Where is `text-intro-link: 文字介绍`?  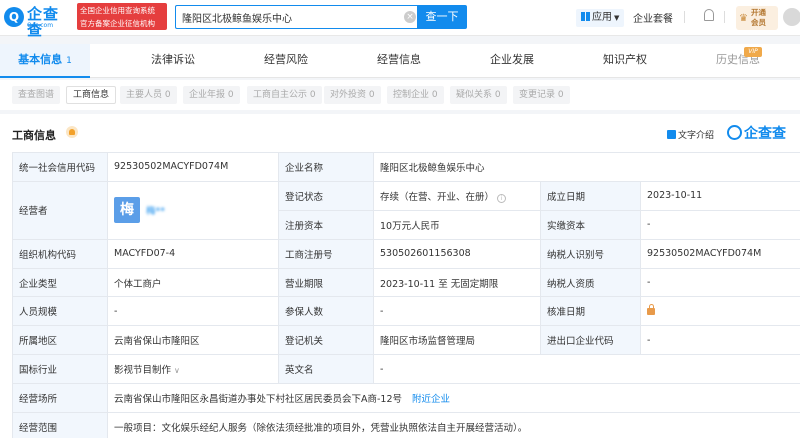 text-intro-link: 文字介绍 is located at coordinates (690, 134).